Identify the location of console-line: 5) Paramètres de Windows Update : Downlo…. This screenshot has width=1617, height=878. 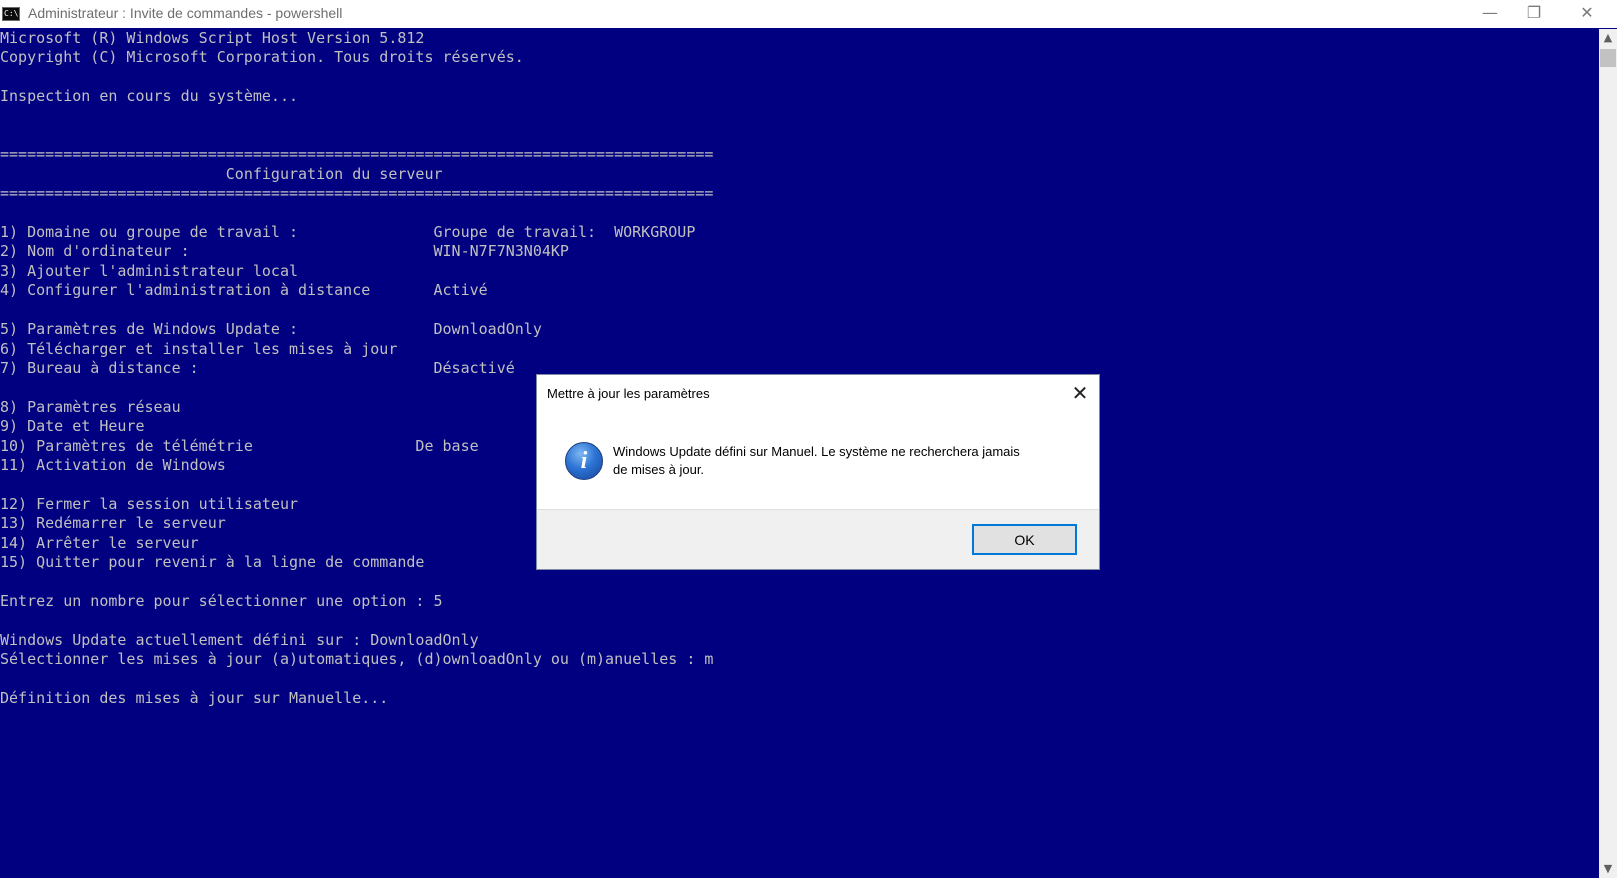
(271, 329).